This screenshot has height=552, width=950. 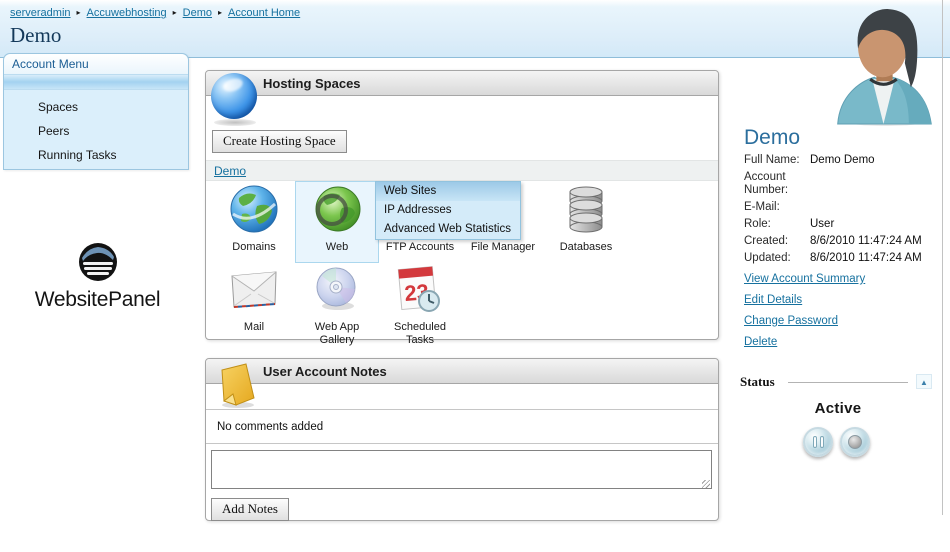 What do you see at coordinates (197, 13) in the screenshot?
I see `breadcrumb-link-demo: Demo` at bounding box center [197, 13].